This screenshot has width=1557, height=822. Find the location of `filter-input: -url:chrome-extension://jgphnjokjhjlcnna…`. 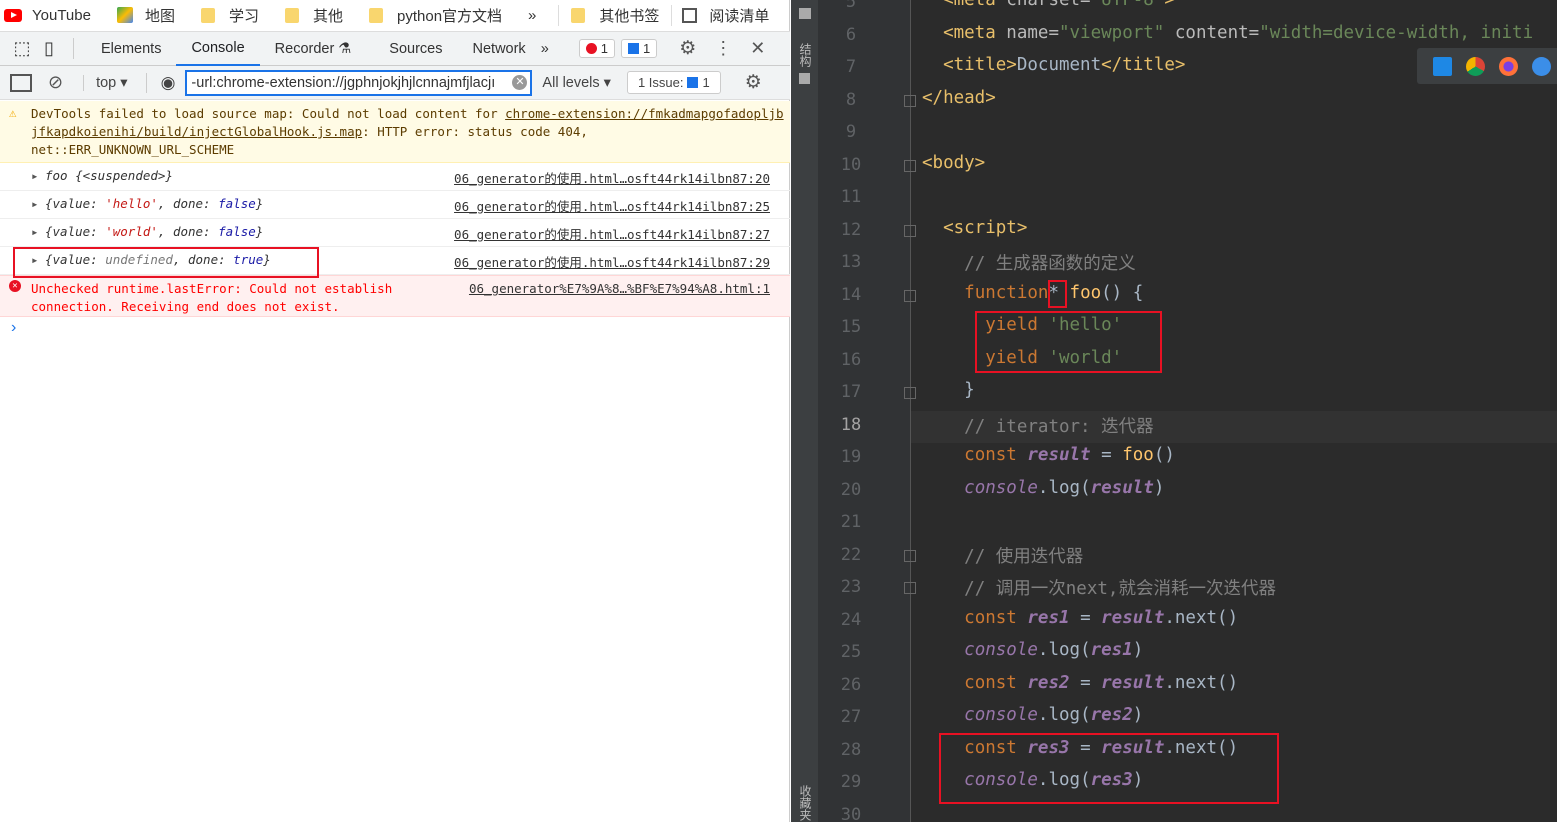

filter-input: -url:chrome-extension://jgphnjokjhjlcnna… is located at coordinates (359, 82).